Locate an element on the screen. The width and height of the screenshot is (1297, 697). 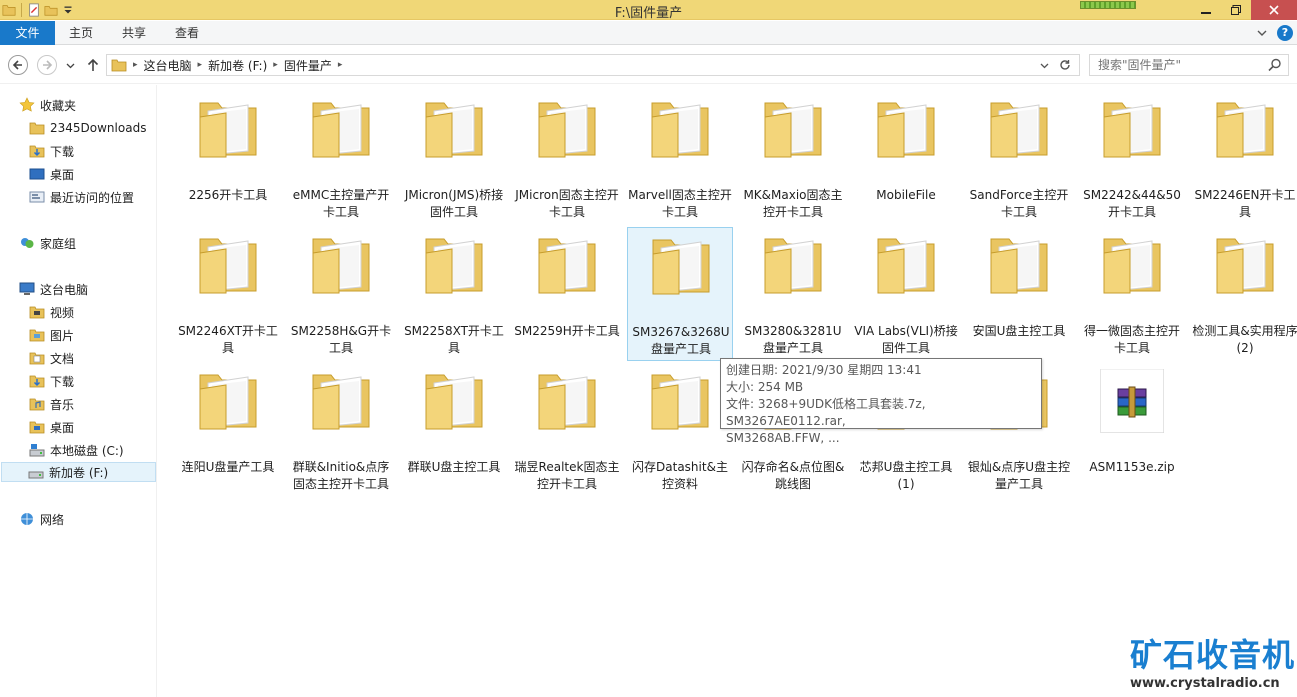
close-button is located at coordinates (1274, 10).